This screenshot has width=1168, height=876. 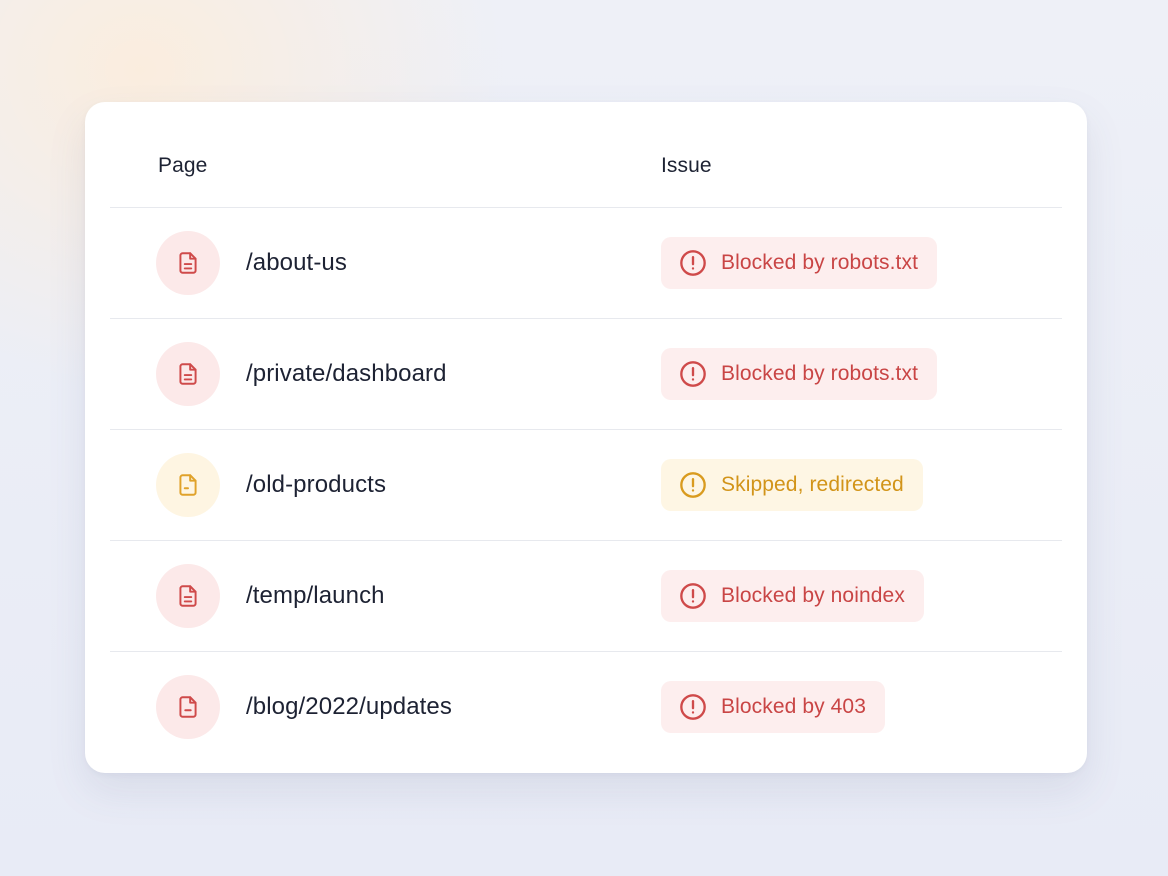 I want to click on page-path: /private/dashboard, so click(x=346, y=374).